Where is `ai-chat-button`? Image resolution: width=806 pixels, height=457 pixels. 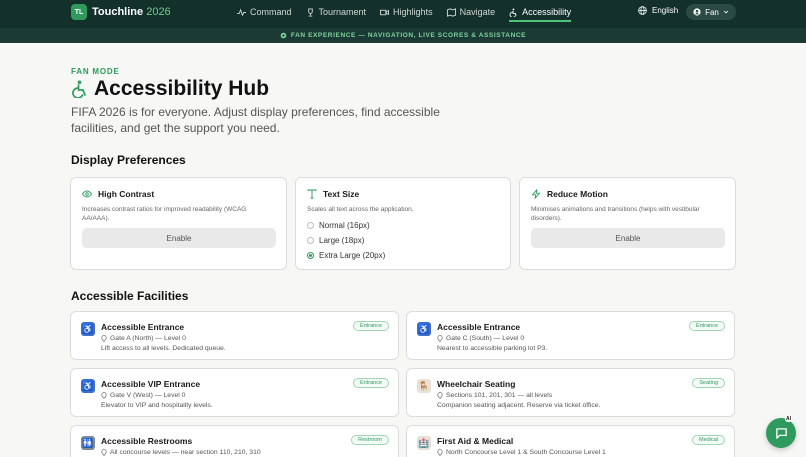 ai-chat-button is located at coordinates (781, 433).